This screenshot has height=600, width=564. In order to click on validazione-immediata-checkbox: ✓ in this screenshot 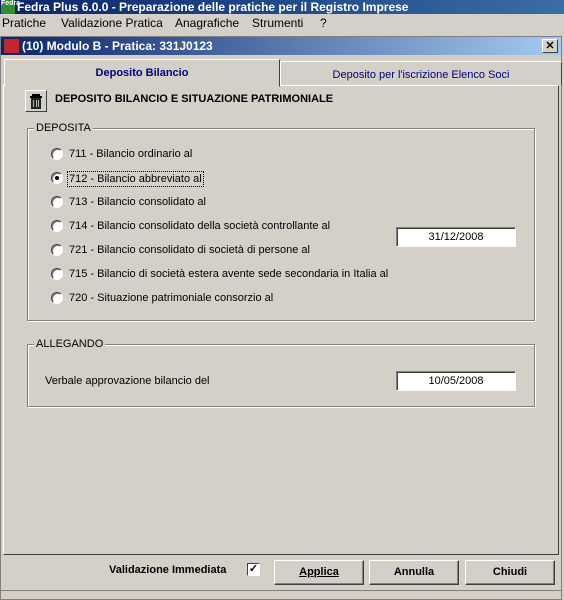, I will do `click(253, 569)`.